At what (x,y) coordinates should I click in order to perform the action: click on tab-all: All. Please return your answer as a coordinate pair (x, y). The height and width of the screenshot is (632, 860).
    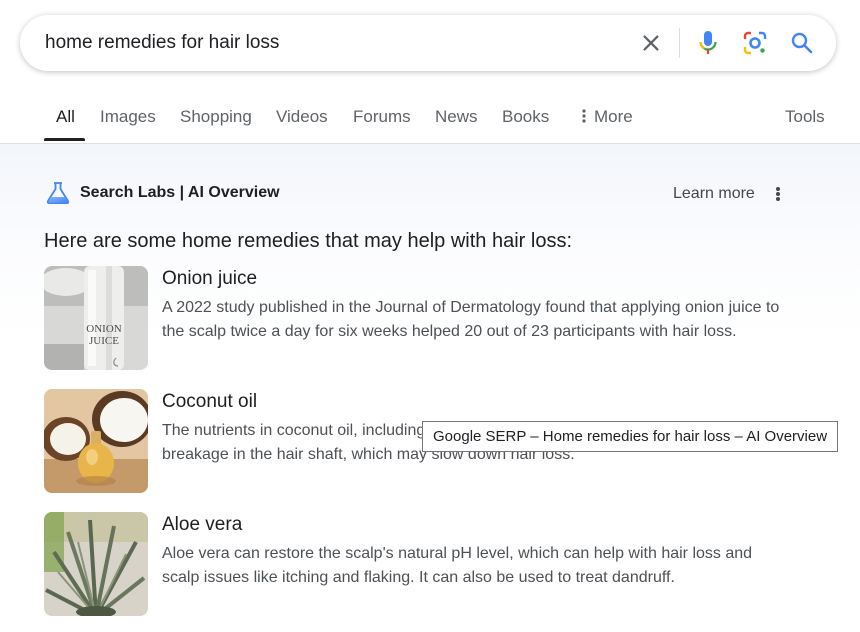
    Looking at the image, I should click on (65, 117).